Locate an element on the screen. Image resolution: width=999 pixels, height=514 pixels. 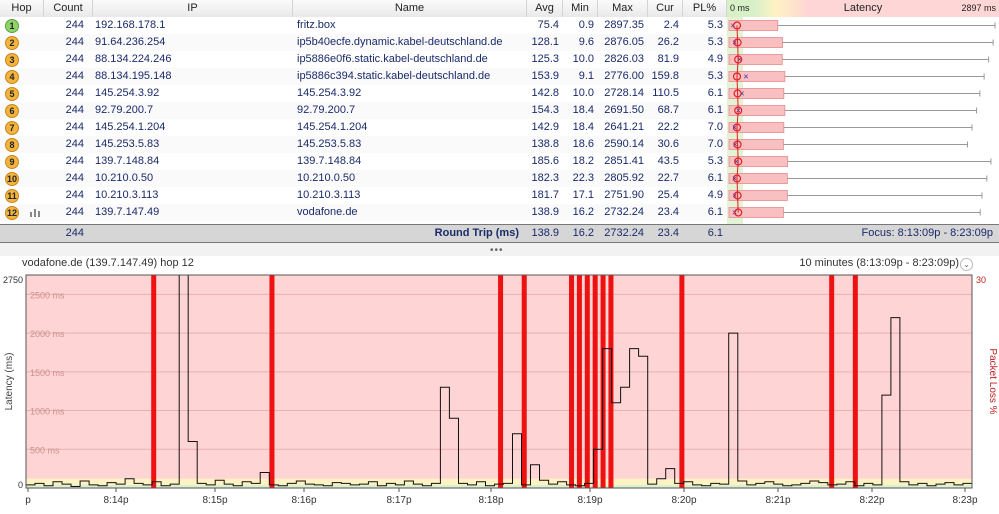
chart-grid-label: 2000 ms is located at coordinates (47, 334).